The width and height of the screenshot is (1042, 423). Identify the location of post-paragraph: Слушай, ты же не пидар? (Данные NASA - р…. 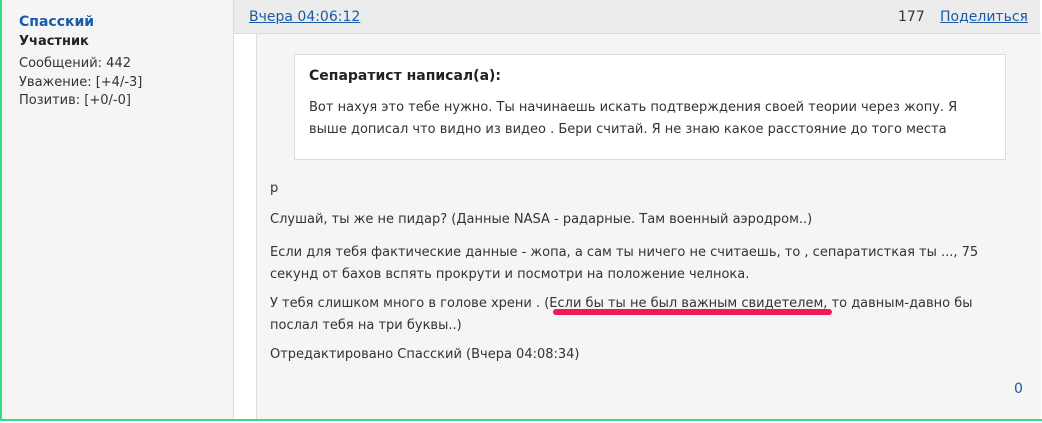
(541, 219).